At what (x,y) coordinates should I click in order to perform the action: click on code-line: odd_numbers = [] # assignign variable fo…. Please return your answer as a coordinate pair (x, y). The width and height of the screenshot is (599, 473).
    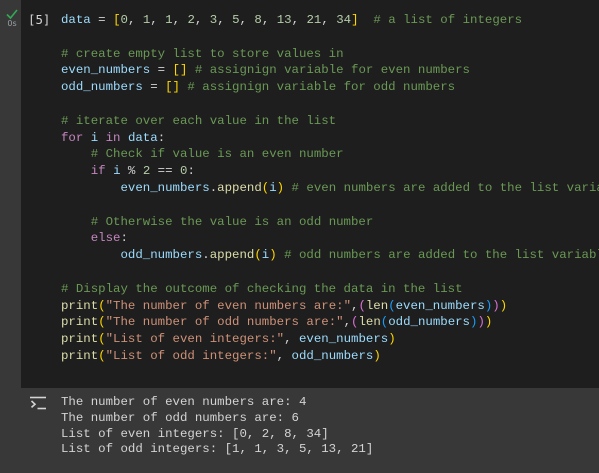
    Looking at the image, I should click on (330, 87).